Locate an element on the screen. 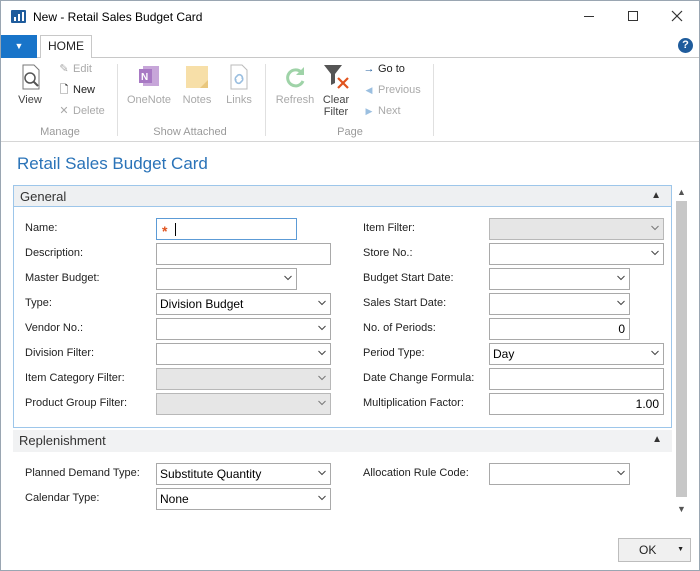 The width and height of the screenshot is (700, 571). goto-button: → Go to is located at coordinates (383, 69).